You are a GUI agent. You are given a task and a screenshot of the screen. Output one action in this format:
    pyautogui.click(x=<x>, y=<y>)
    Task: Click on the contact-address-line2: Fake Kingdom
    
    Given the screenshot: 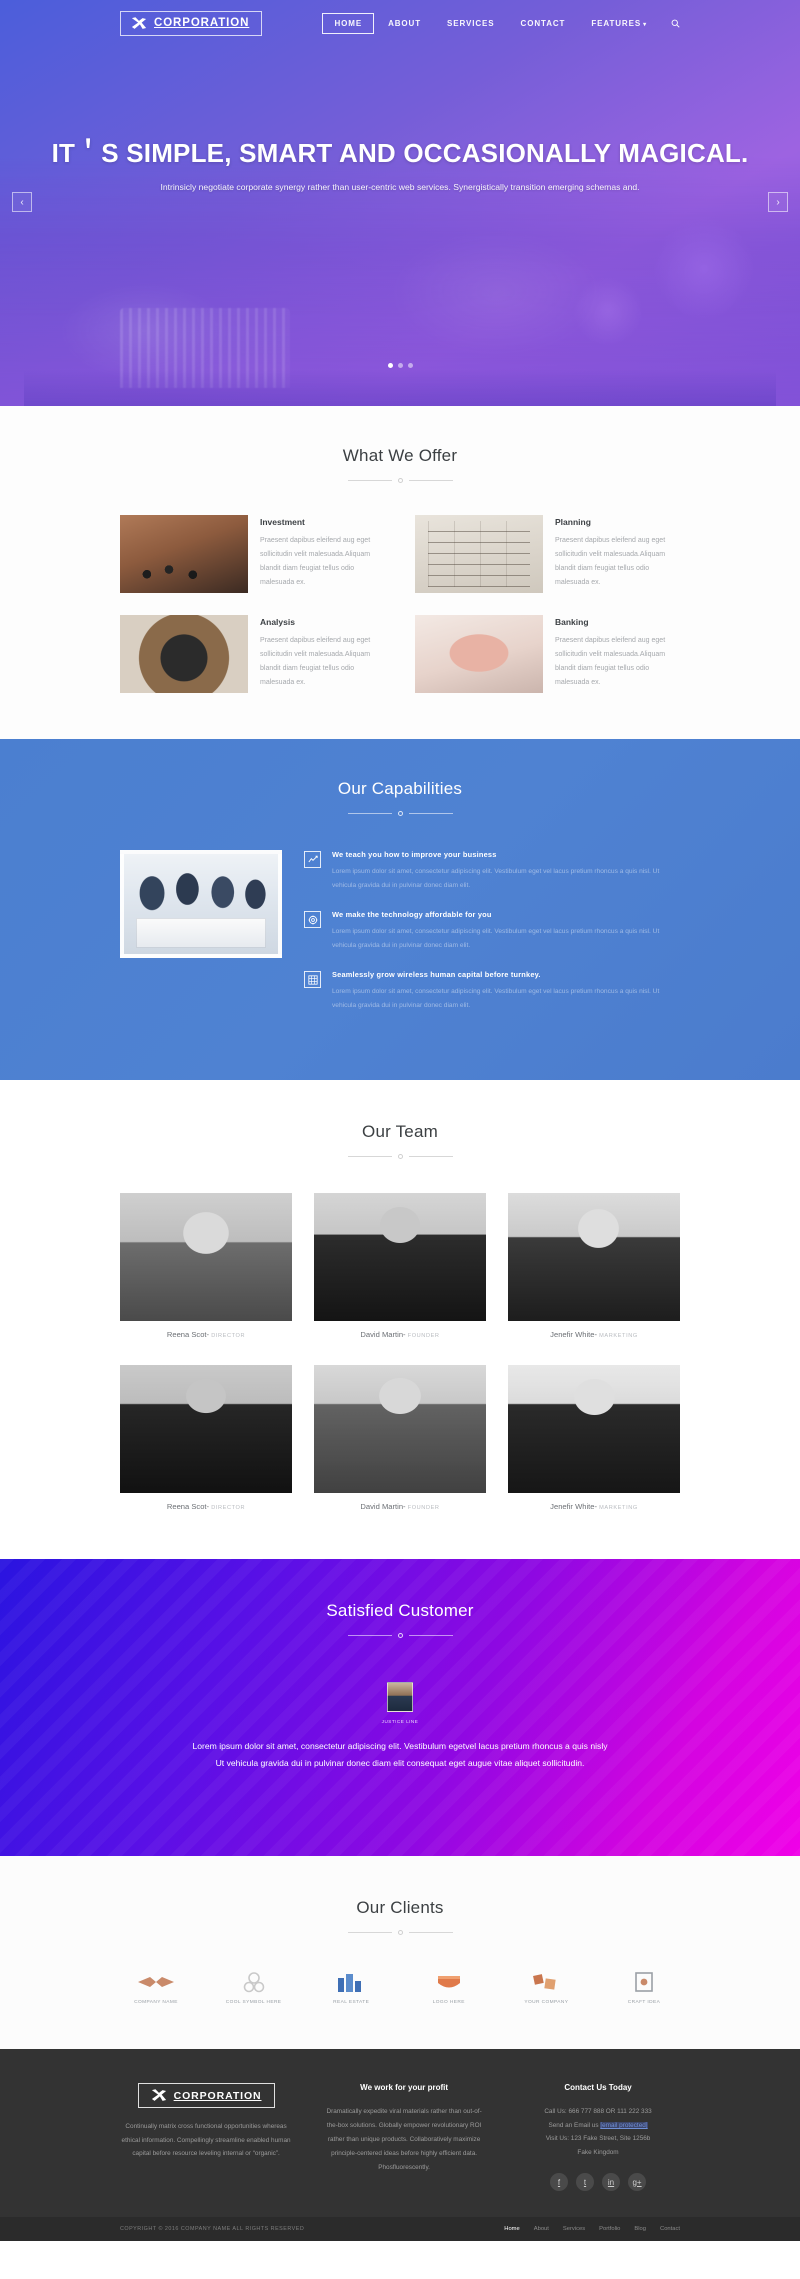 What is the action you would take?
    pyautogui.click(x=598, y=2152)
    